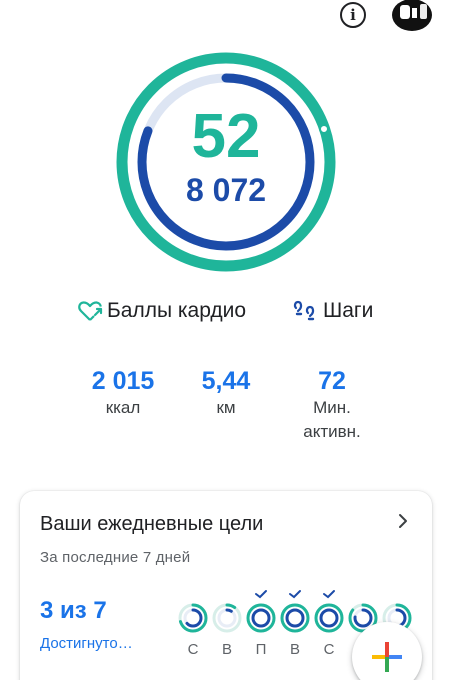 This screenshot has height=680, width=453. I want to click on chevron-right-icon, so click(403, 521).